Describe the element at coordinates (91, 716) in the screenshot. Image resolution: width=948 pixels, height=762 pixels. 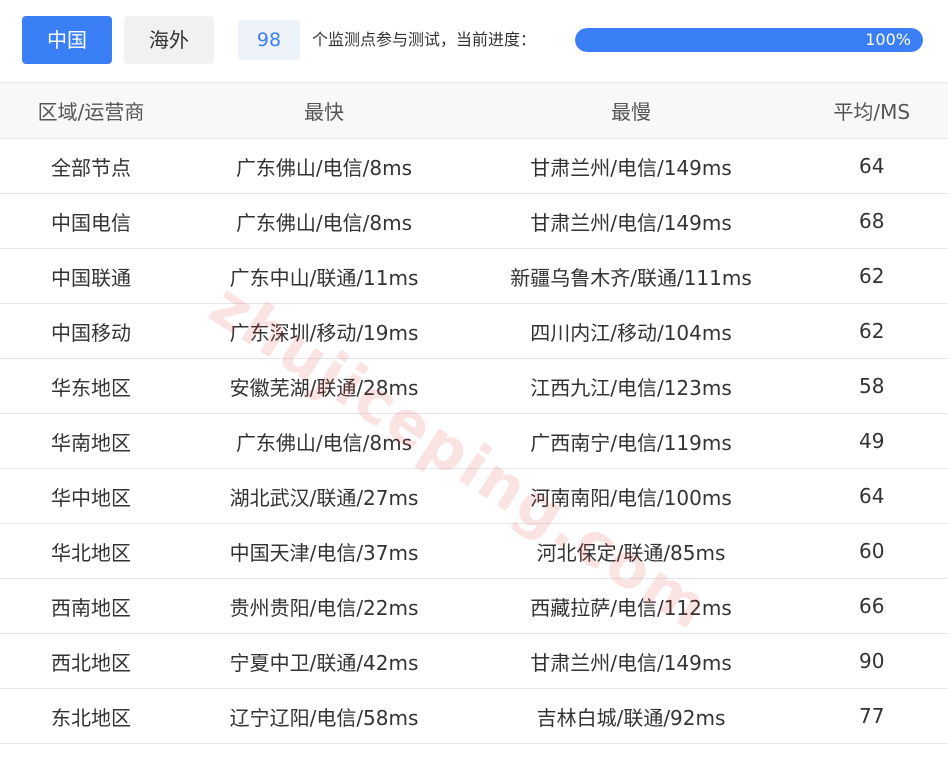
I see `region-cell: 东北地区` at that location.